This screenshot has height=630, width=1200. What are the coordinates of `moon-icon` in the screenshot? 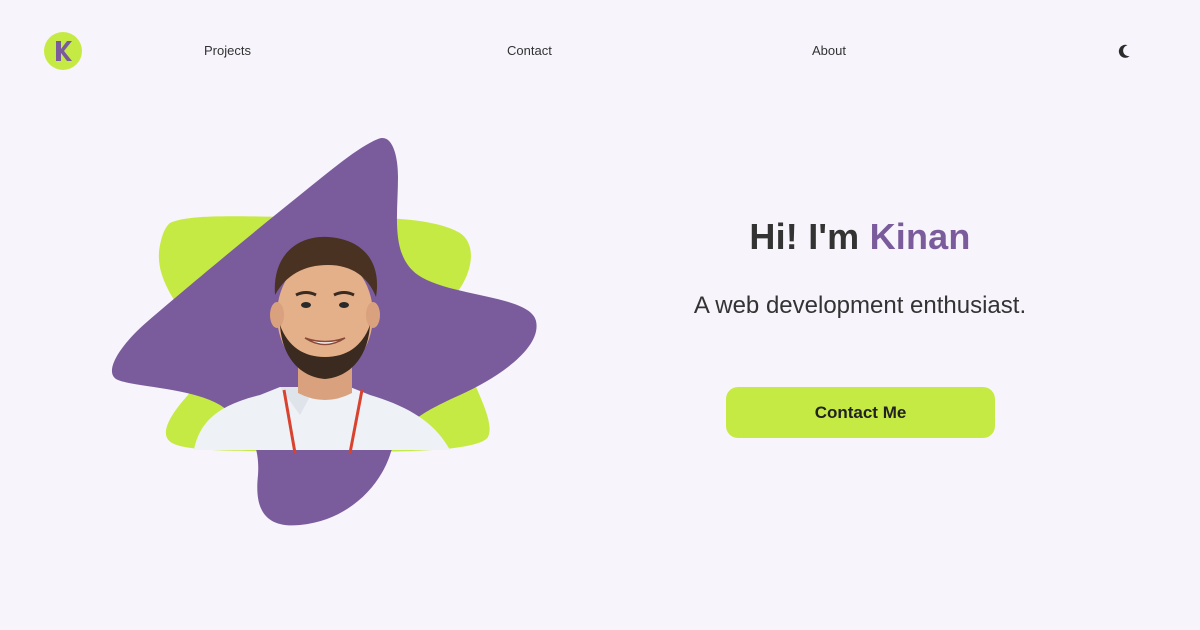 It's located at (1124, 51).